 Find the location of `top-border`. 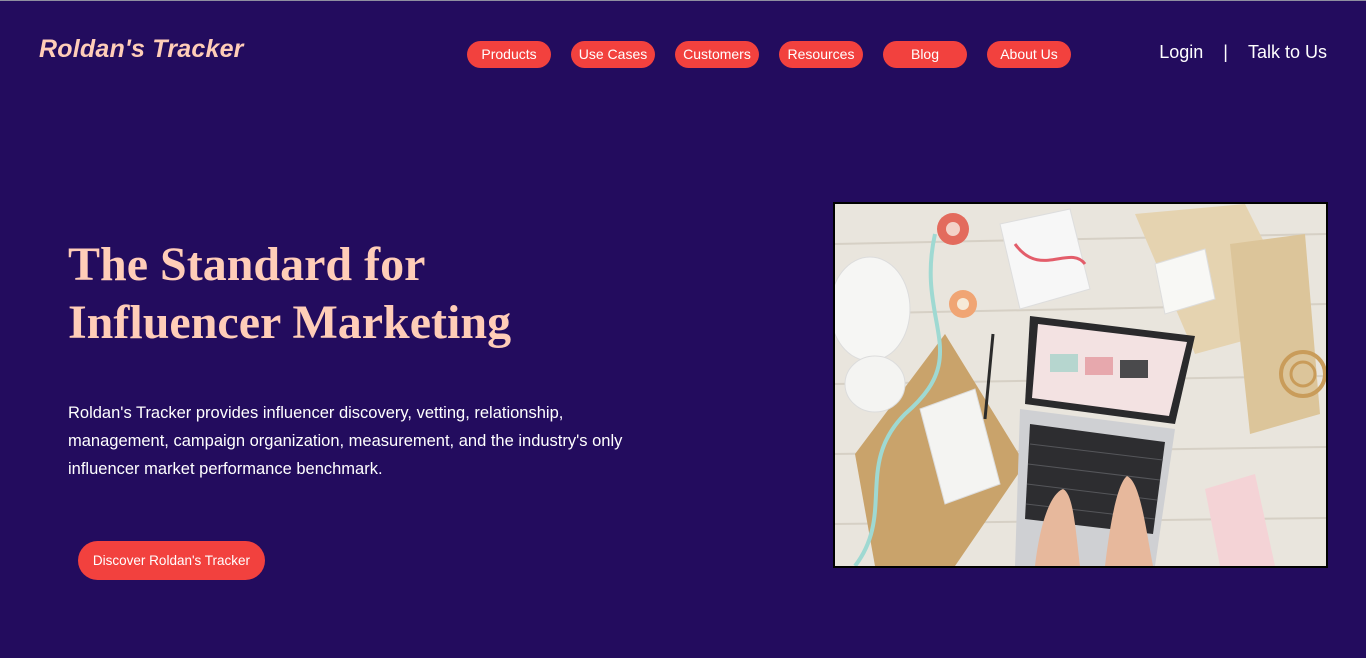

top-border is located at coordinates (683, 0).